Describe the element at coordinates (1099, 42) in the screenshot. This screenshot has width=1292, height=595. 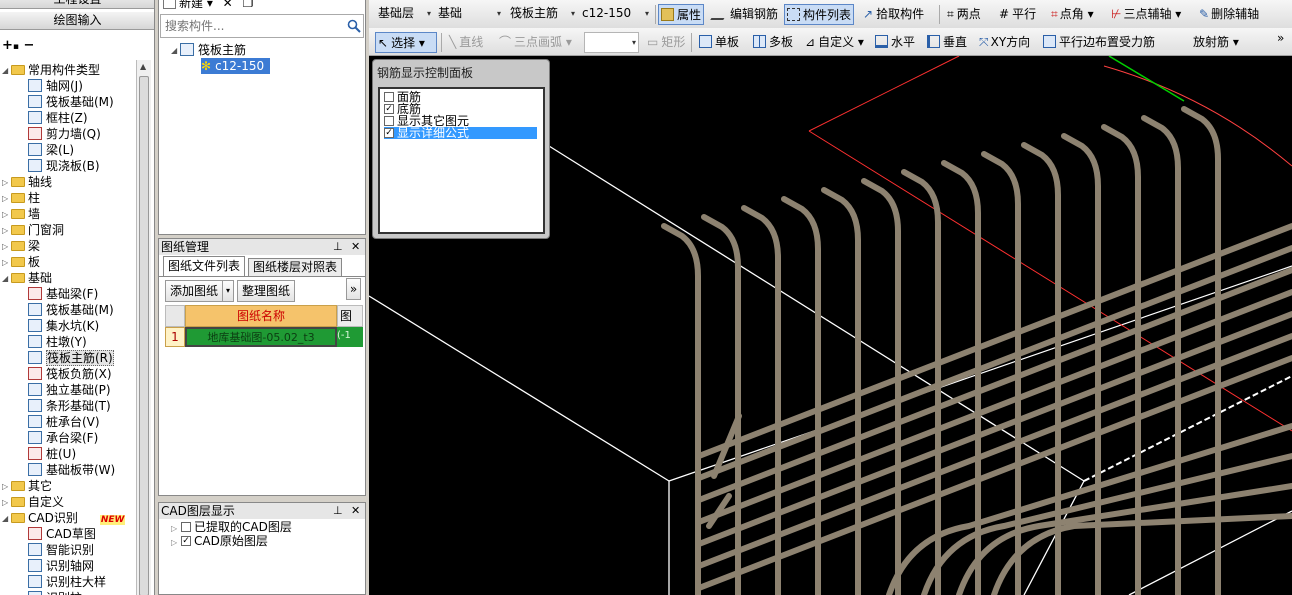
I see `parallel-edge-button: 平行边布置受力筋` at that location.